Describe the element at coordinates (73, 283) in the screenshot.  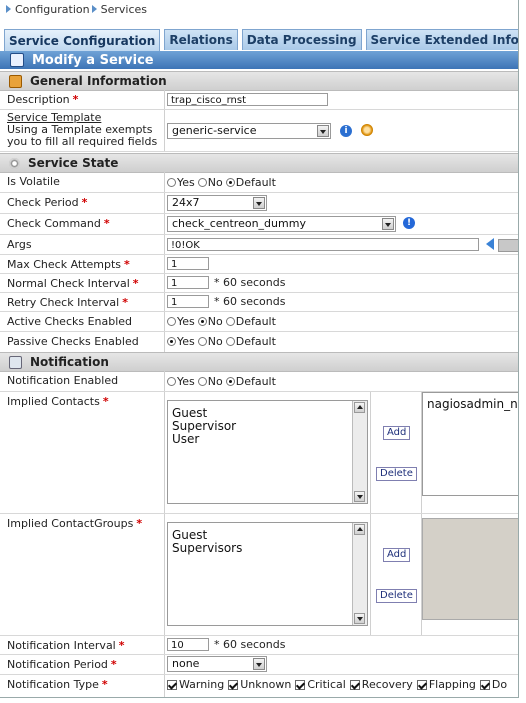
I see `label: Normal Check Interval *` at that location.